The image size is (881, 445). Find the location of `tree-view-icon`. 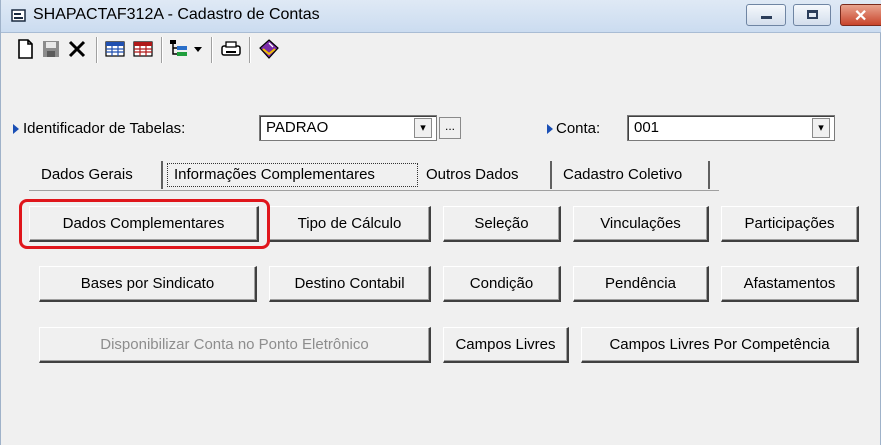

tree-view-icon is located at coordinates (179, 49).